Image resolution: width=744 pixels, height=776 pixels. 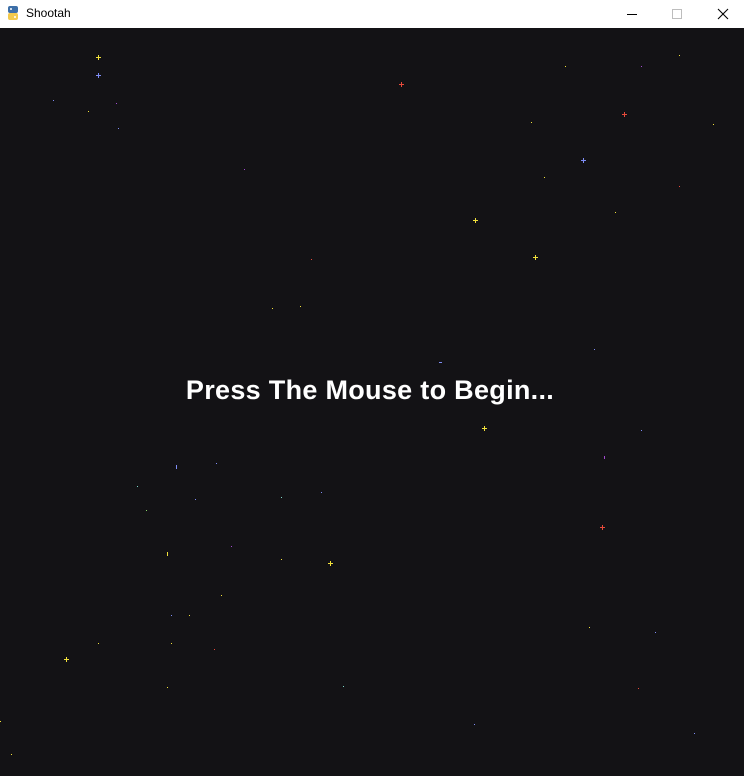 What do you see at coordinates (372, 14) in the screenshot?
I see `title-bar: Shootah` at bounding box center [372, 14].